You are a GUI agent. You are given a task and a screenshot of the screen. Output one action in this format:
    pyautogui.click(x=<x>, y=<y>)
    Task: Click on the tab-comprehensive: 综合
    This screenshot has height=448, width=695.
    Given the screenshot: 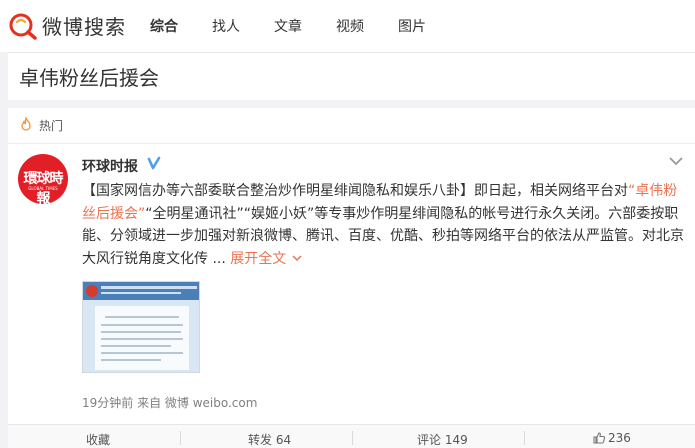 What is the action you would take?
    pyautogui.click(x=164, y=26)
    